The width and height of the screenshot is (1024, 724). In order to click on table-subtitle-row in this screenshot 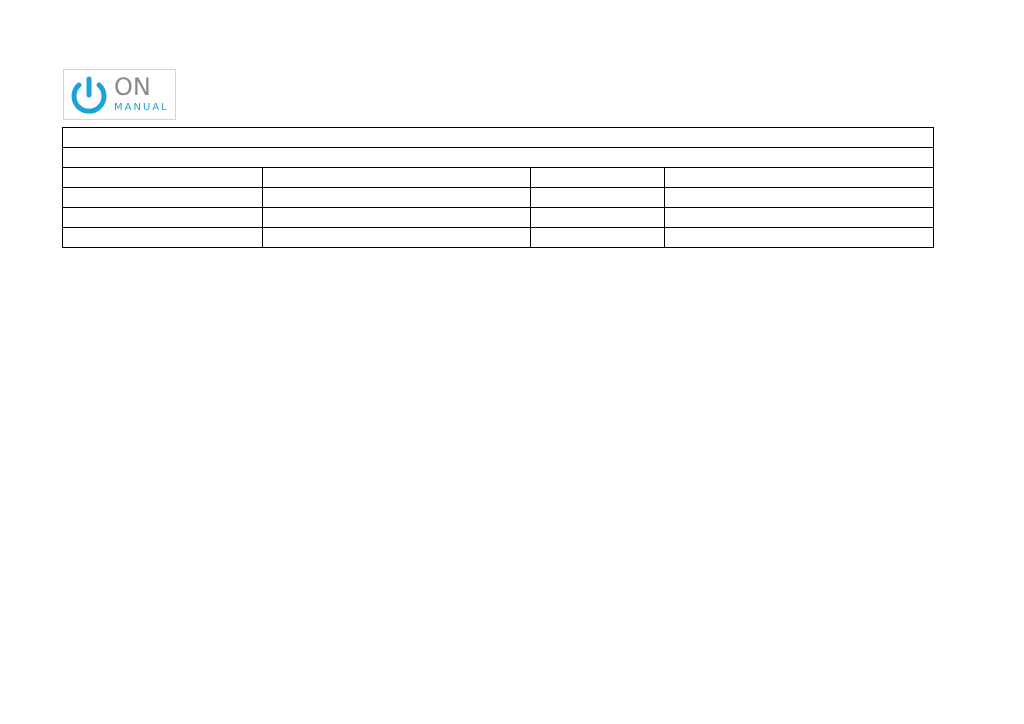, I will do `click(498, 157)`.